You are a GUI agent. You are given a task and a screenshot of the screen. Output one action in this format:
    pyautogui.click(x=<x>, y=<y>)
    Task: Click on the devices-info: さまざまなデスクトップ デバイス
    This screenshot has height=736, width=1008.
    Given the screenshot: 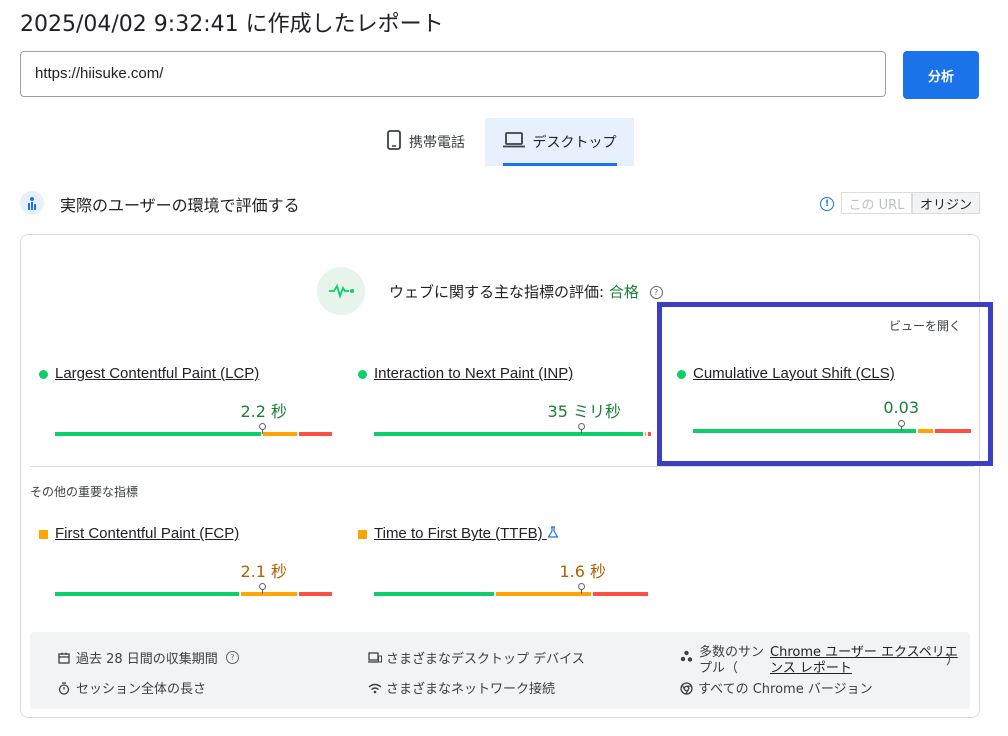 What is the action you would take?
    pyautogui.click(x=476, y=657)
    